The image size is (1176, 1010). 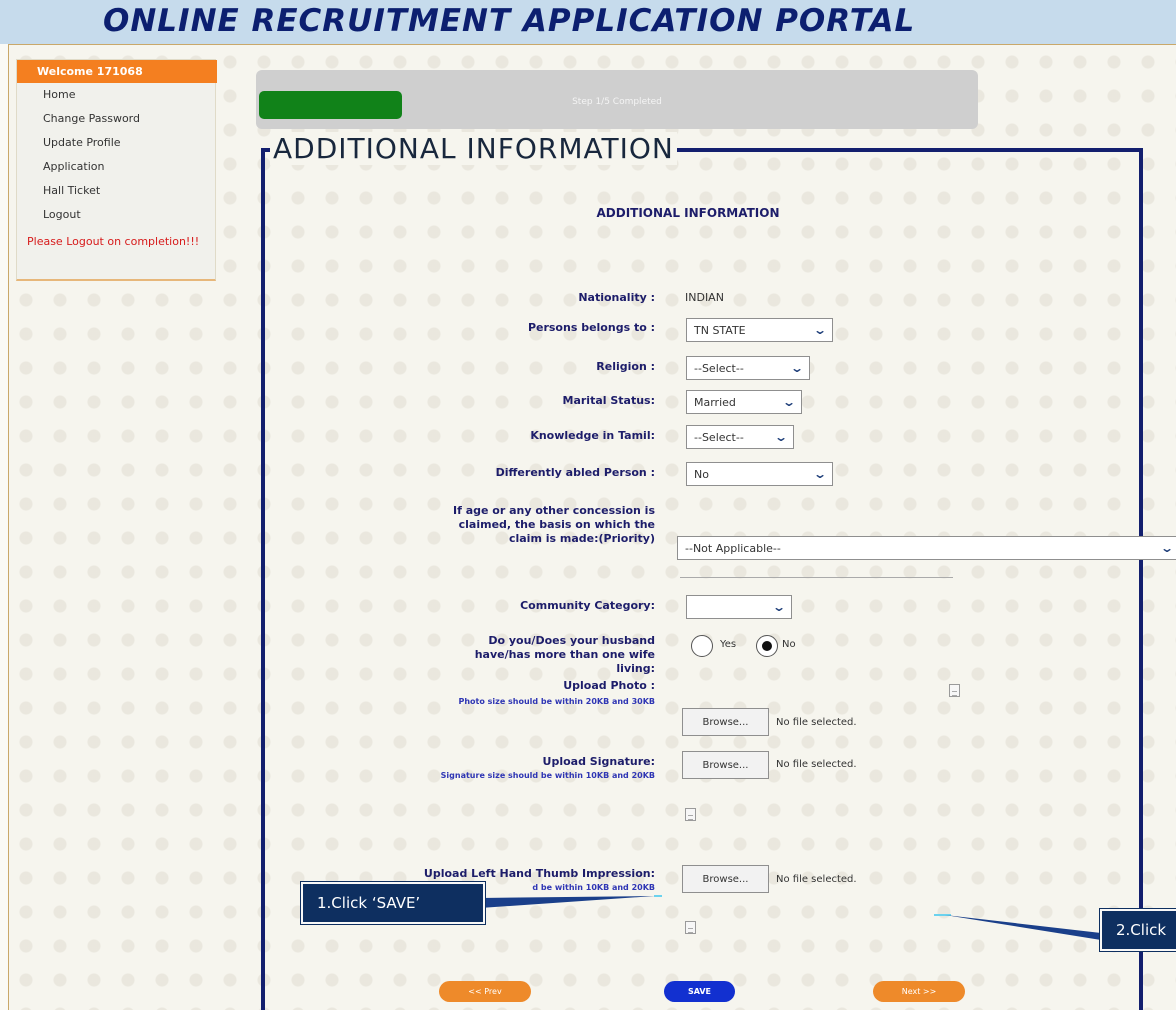 I want to click on upload-thumb-label: Upload Left Hand Thumb Impression:, so click(x=539, y=873).